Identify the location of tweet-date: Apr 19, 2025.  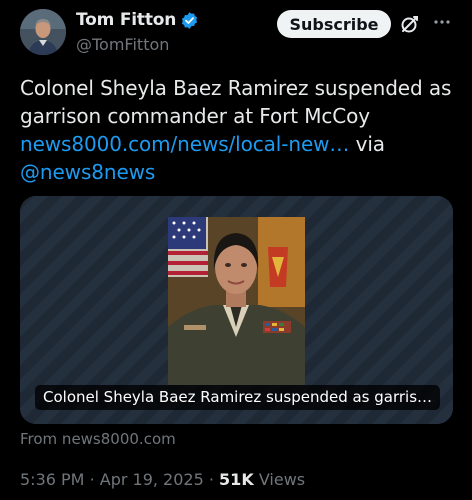
(152, 479).